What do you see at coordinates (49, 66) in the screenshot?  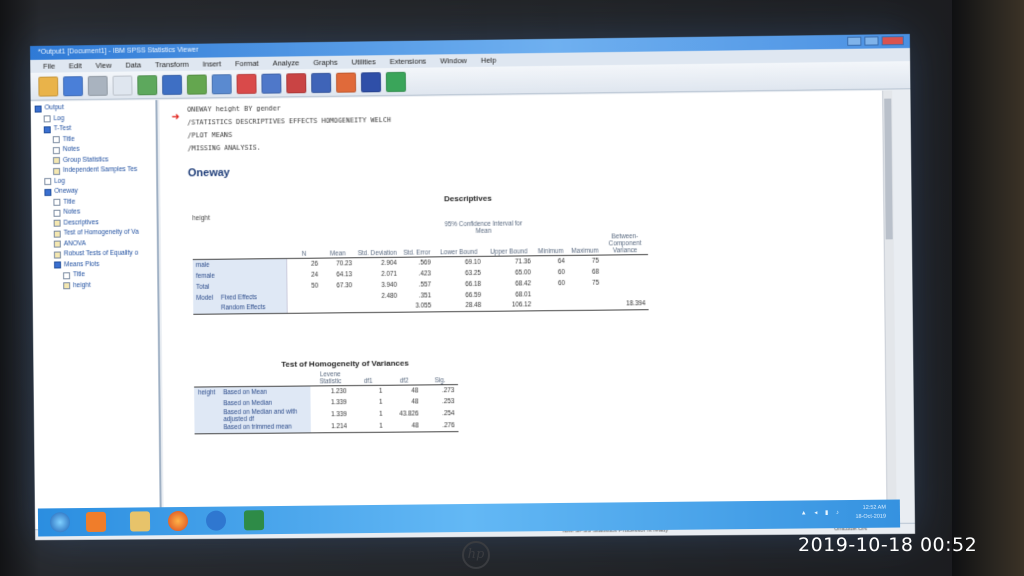 I see `menu-file: File` at bounding box center [49, 66].